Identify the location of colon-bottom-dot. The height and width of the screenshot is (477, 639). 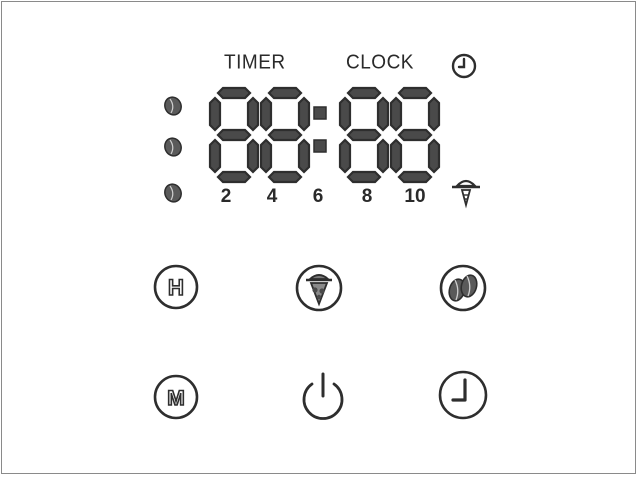
(320, 146).